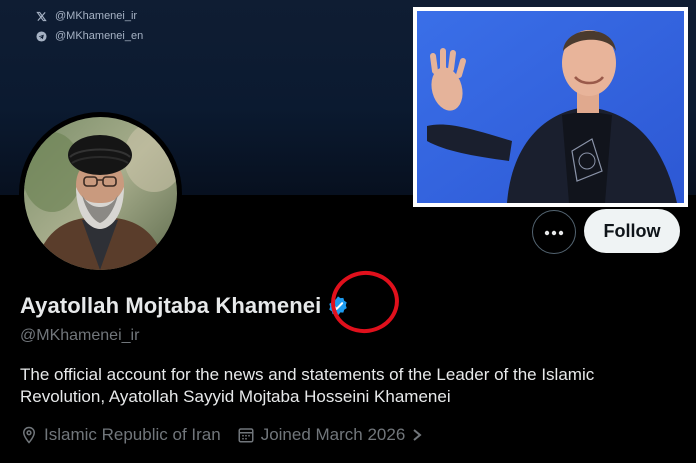 This screenshot has width=696, height=463. Describe the element at coordinates (417, 435) in the screenshot. I see `chevron-right-icon` at that location.